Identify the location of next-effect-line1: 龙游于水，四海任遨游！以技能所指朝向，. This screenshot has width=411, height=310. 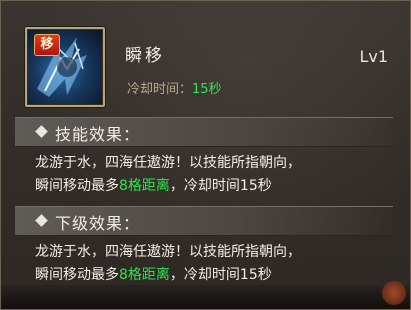
(168, 252).